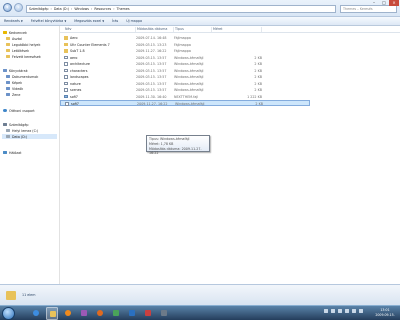 Image resolution: width=400 pixels, height=320 pixels. Describe the element at coordinates (115, 21) in the screenshot. I see `burn-button: Írás` at that location.